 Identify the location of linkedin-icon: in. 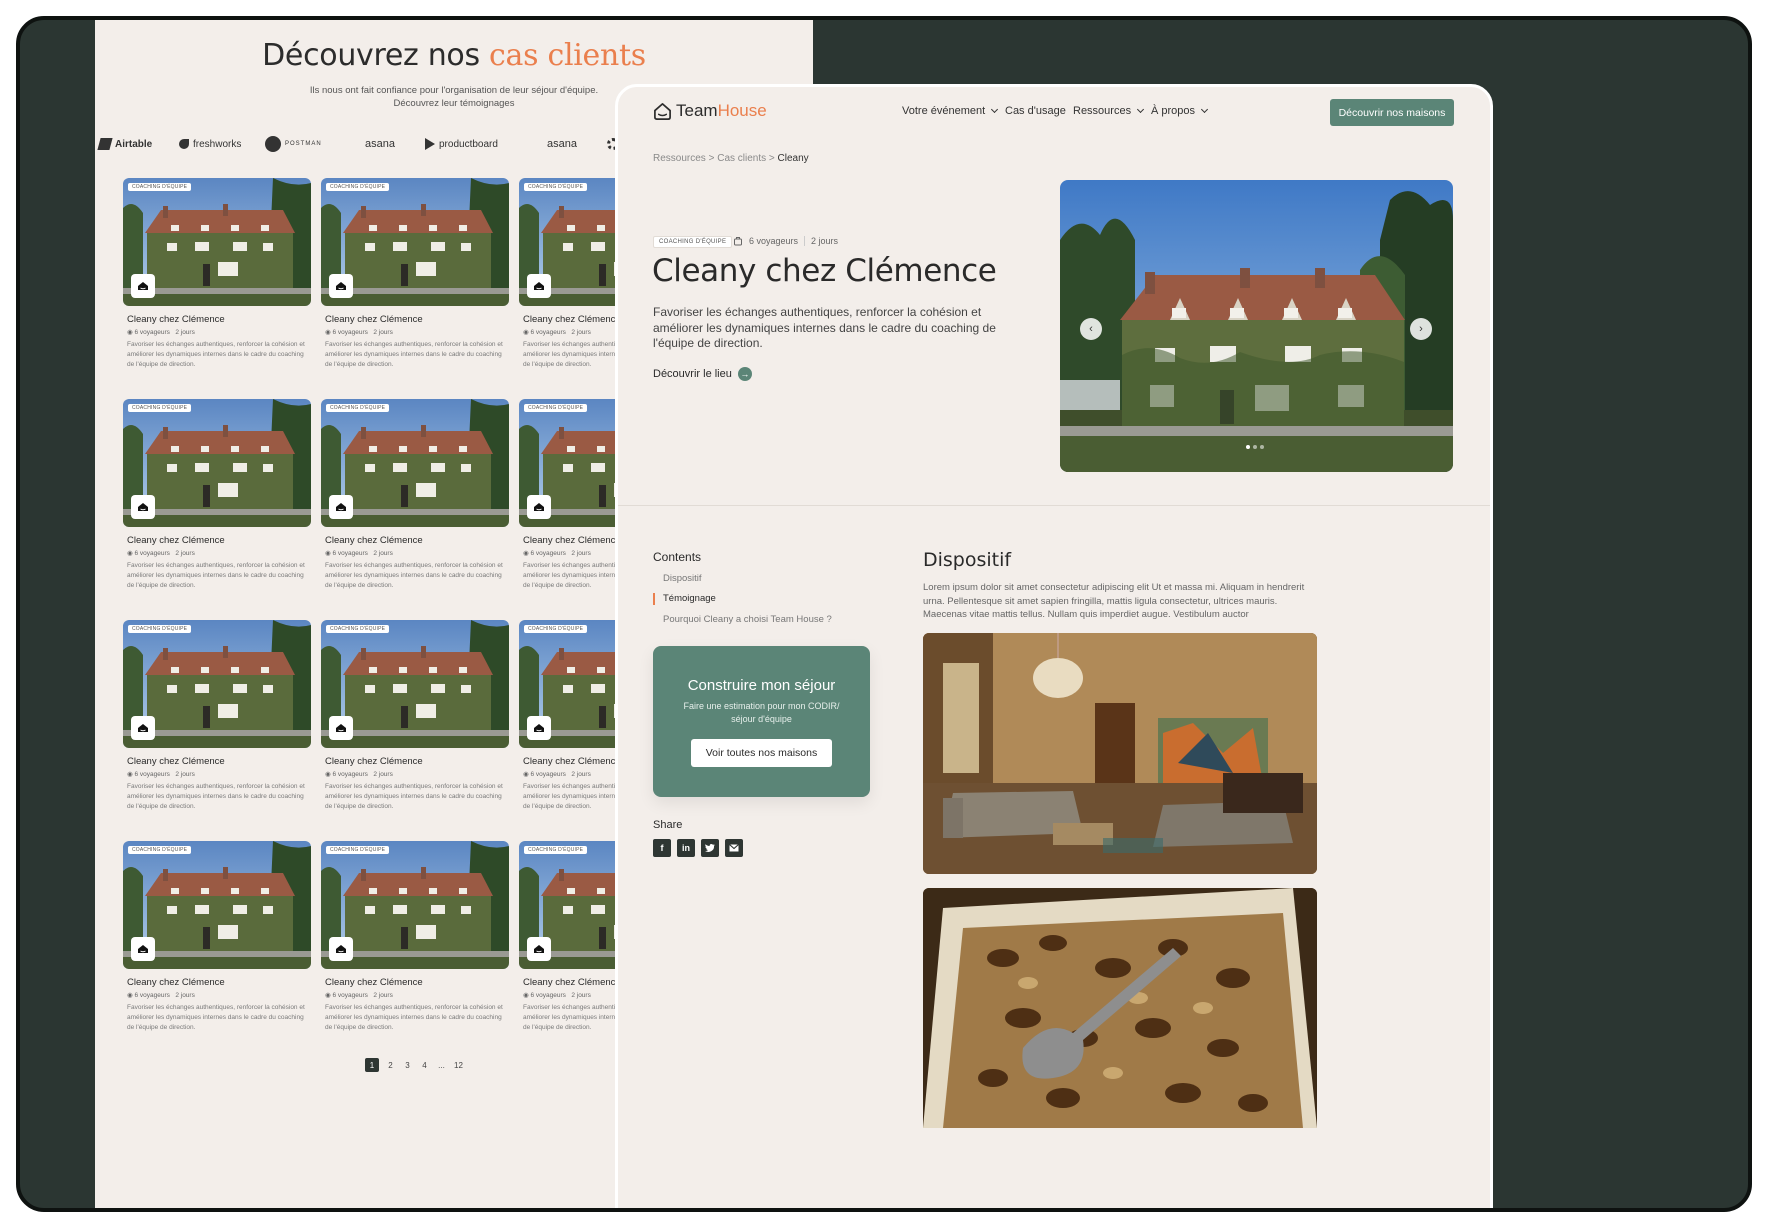
(686, 848).